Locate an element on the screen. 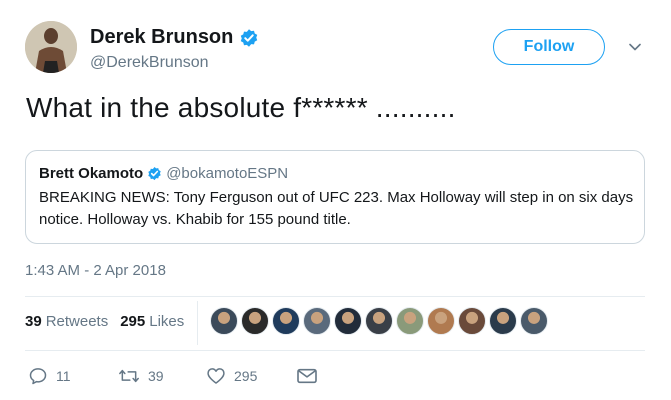 This screenshot has height=400, width=671. retweet-count: 39 is located at coordinates (156, 376).